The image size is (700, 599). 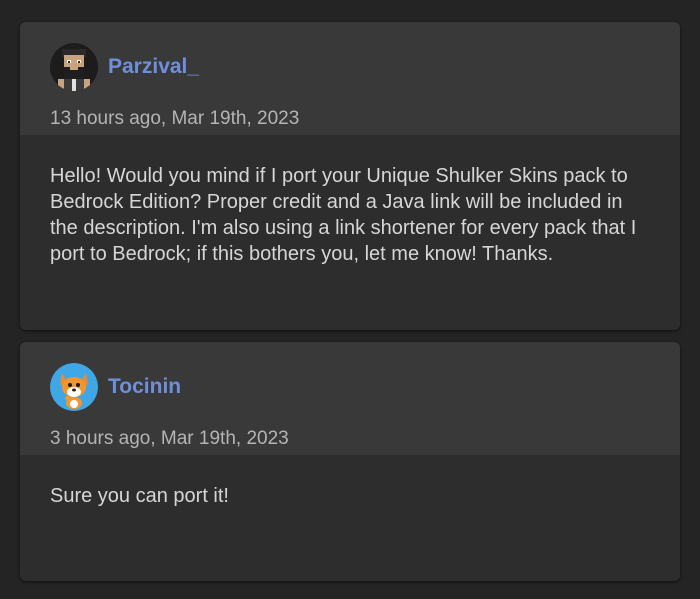 What do you see at coordinates (74, 387) in the screenshot?
I see `fox-avatar-icon` at bounding box center [74, 387].